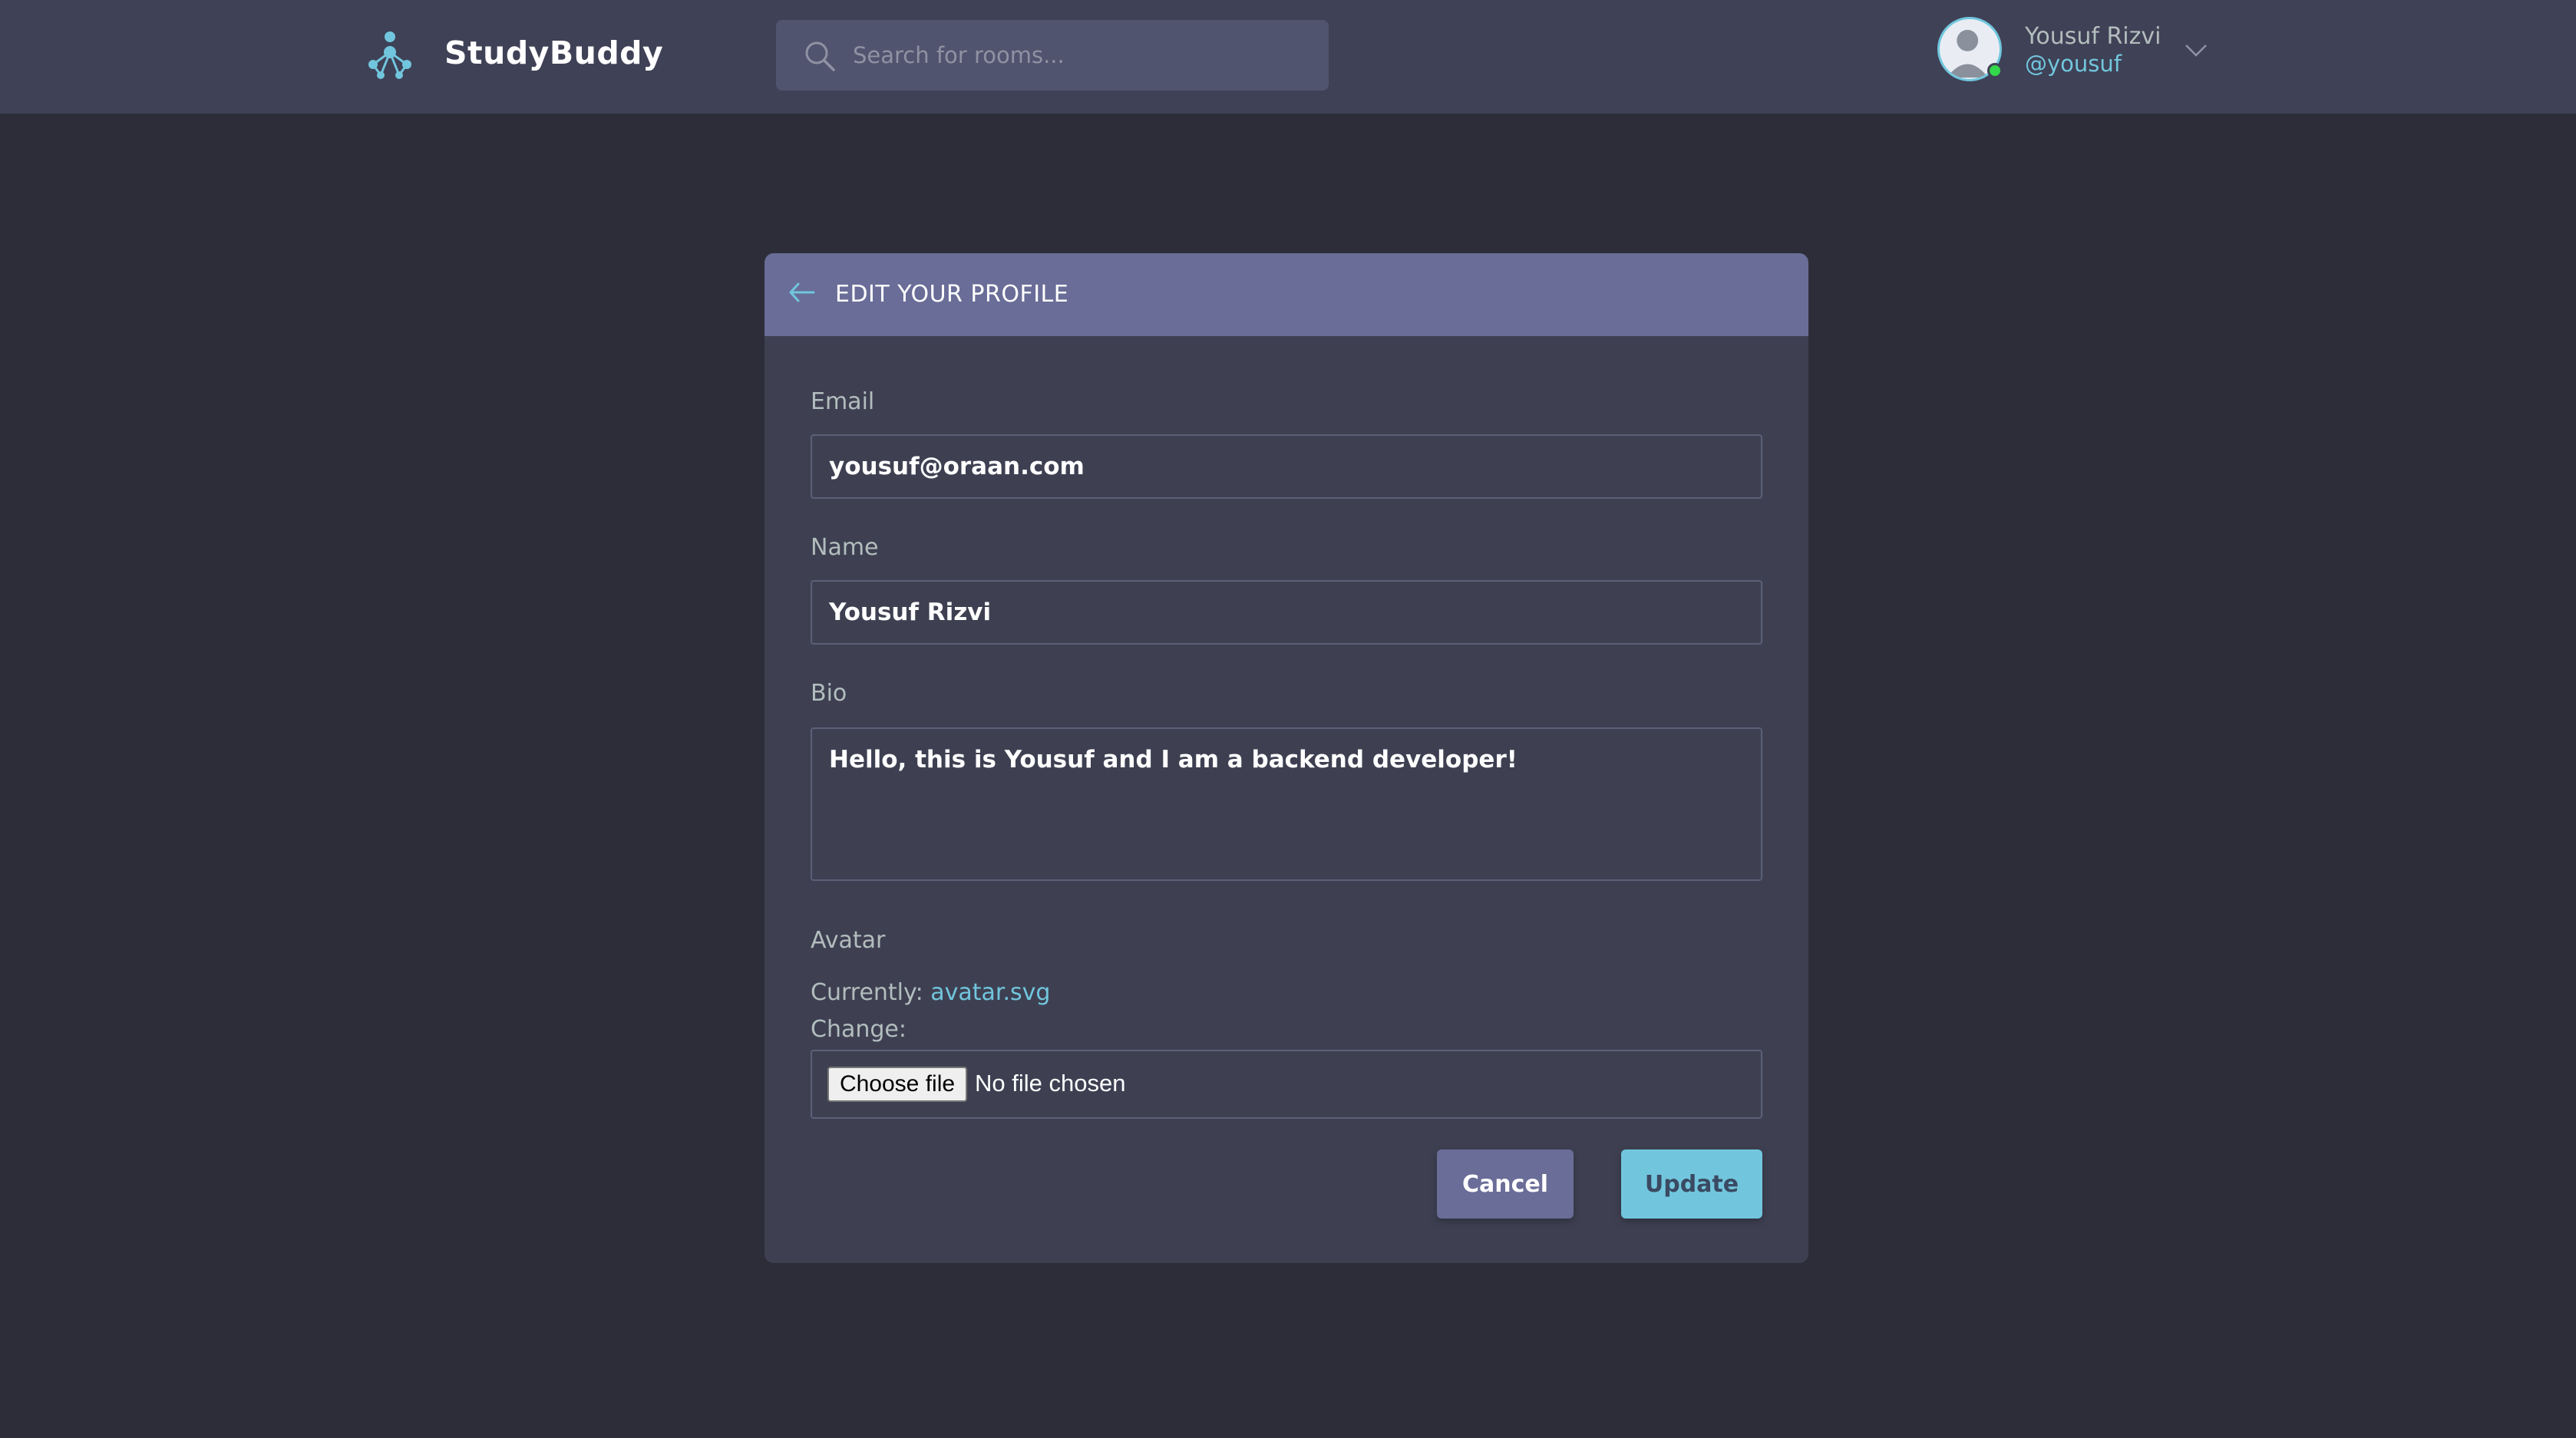  Describe the element at coordinates (829, 693) in the screenshot. I see `bio-label: Bio` at that location.